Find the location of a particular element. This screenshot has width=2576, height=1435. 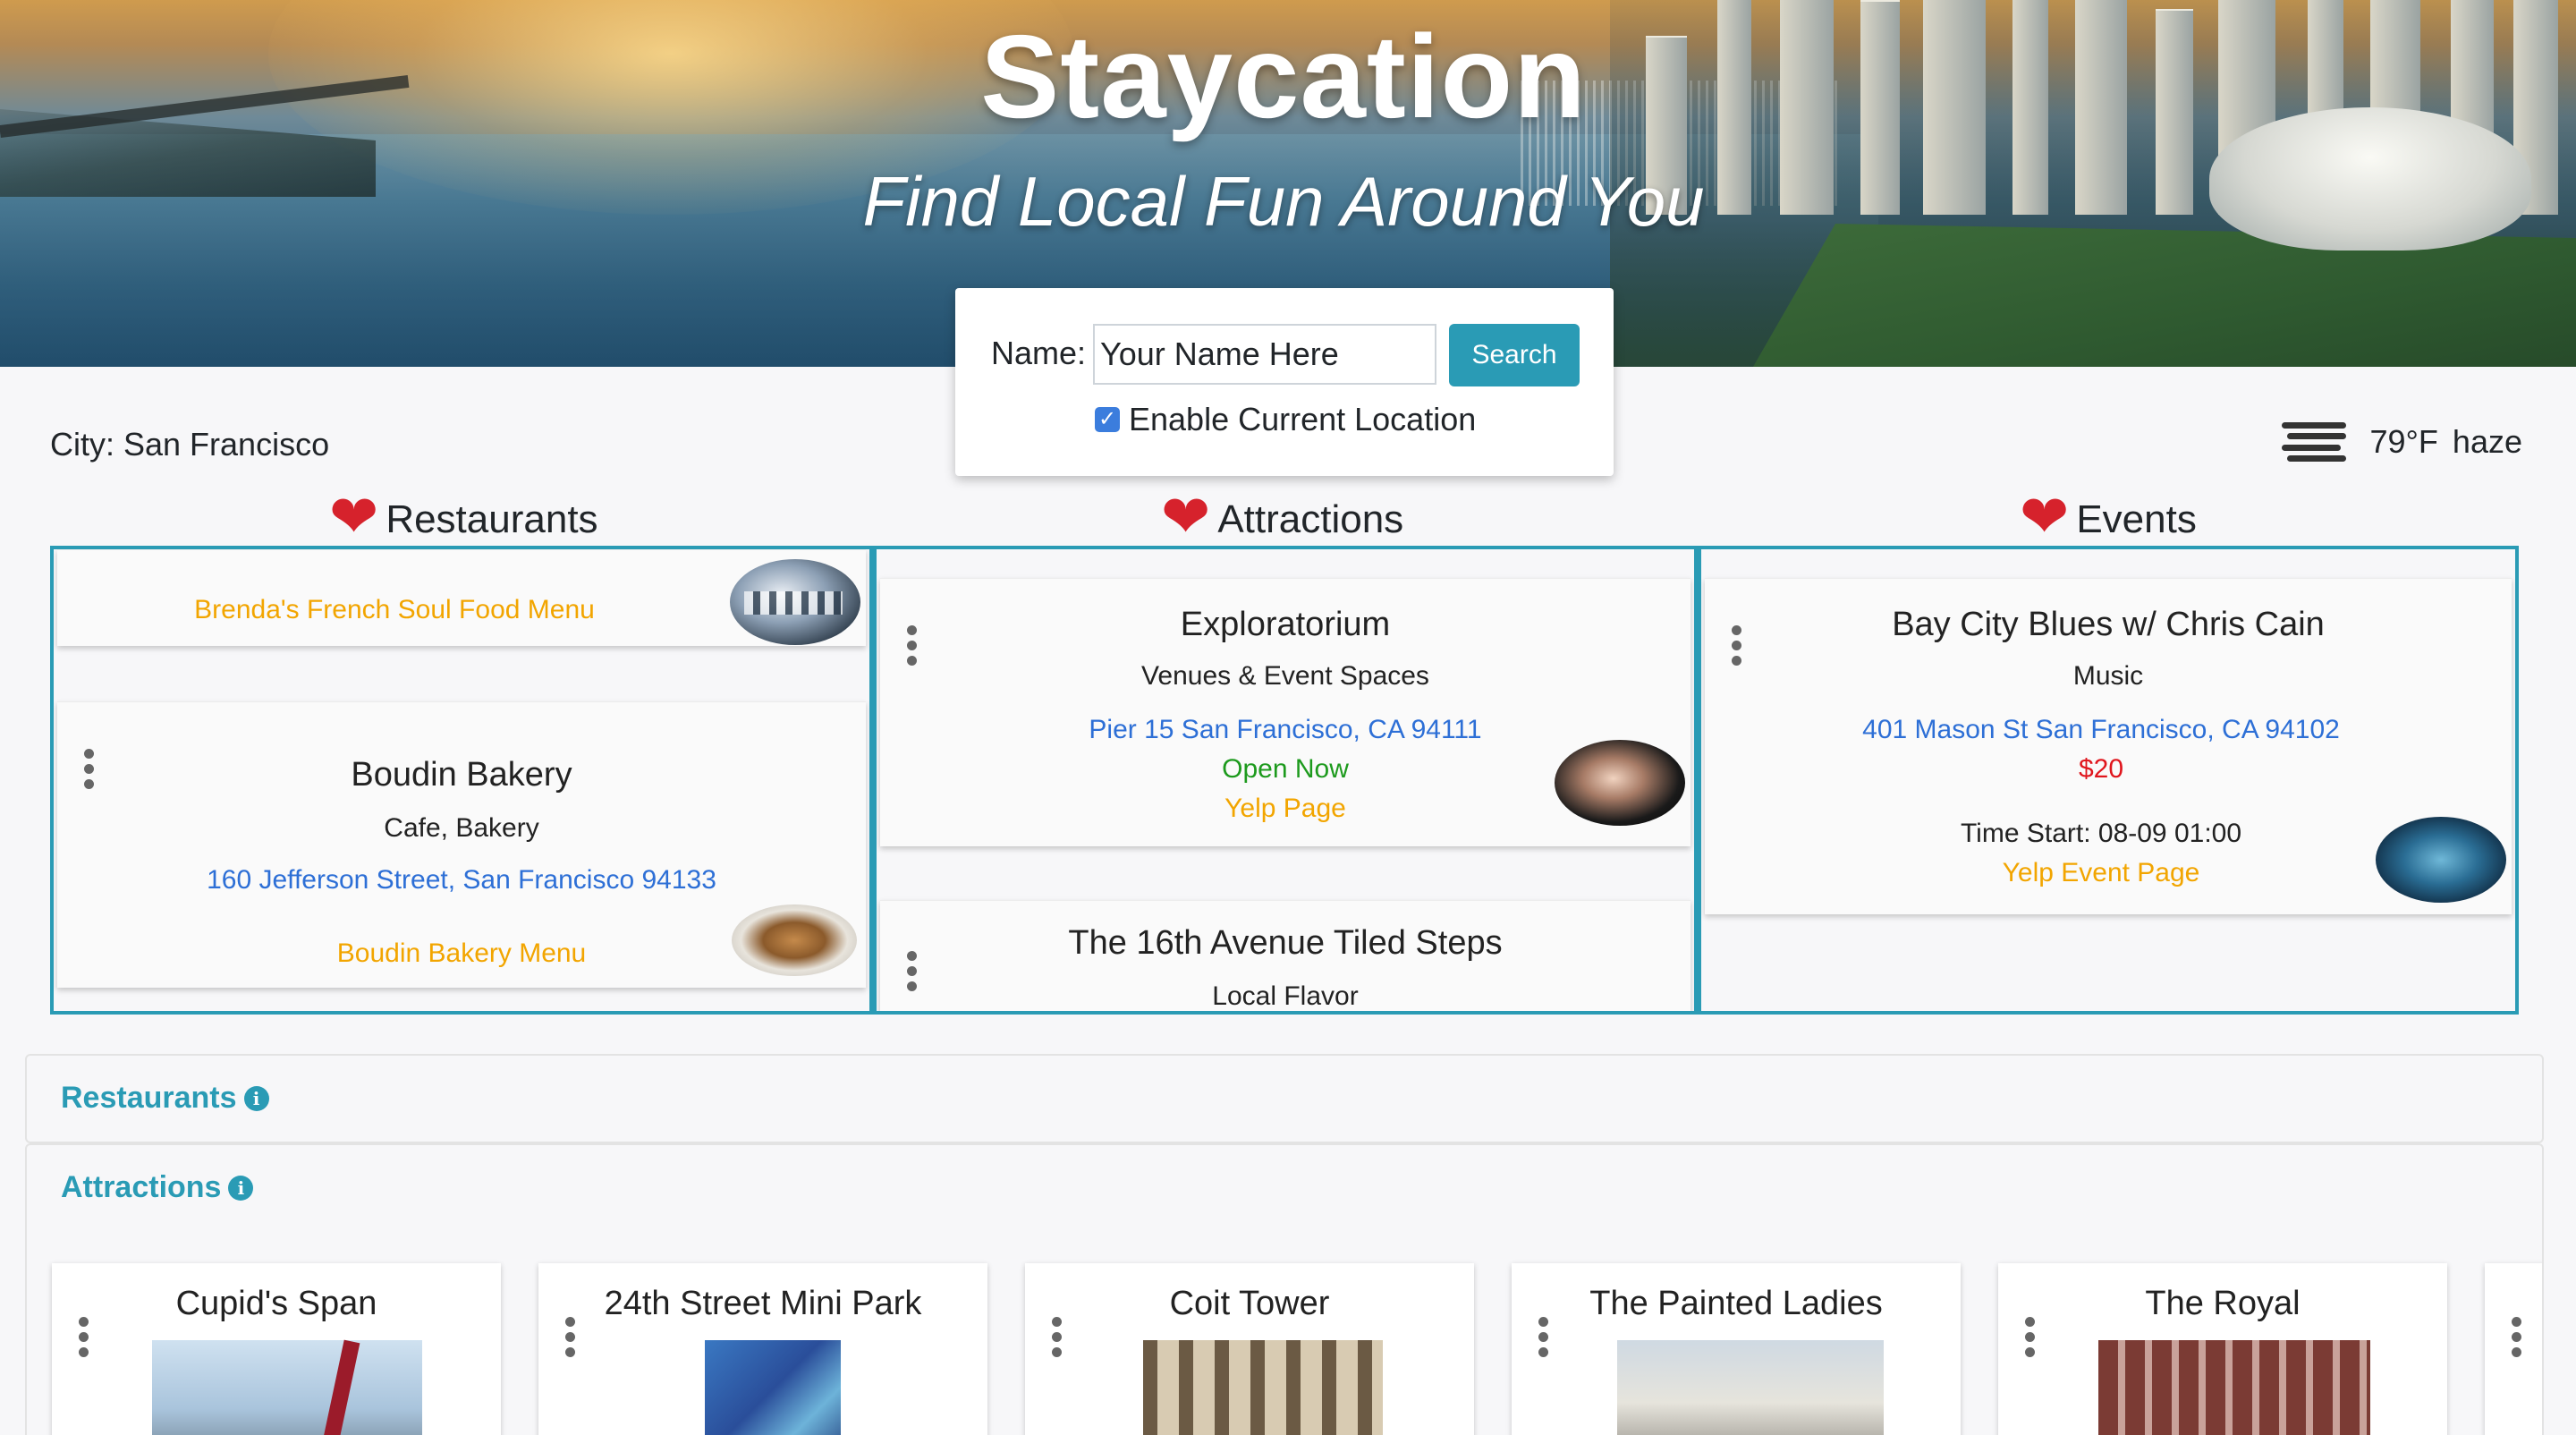

carousel-card is located at coordinates (2513, 1349).